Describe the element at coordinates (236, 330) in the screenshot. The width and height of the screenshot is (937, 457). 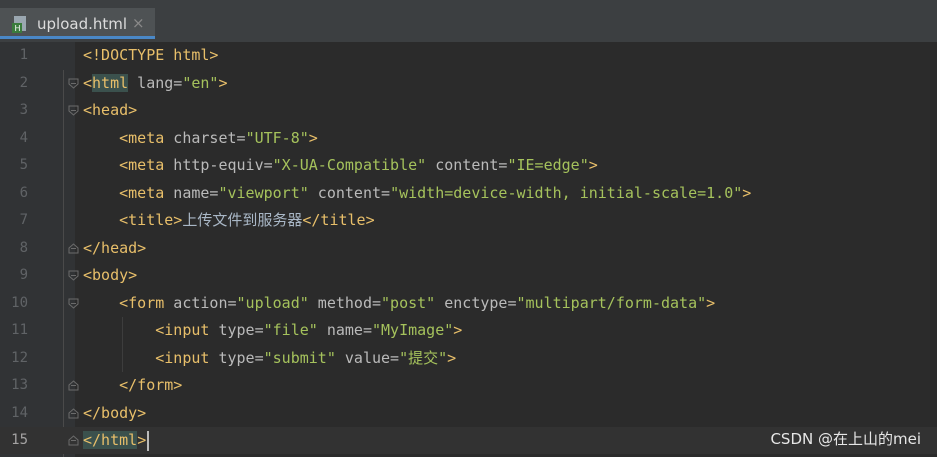
I see `code-token: type=` at that location.